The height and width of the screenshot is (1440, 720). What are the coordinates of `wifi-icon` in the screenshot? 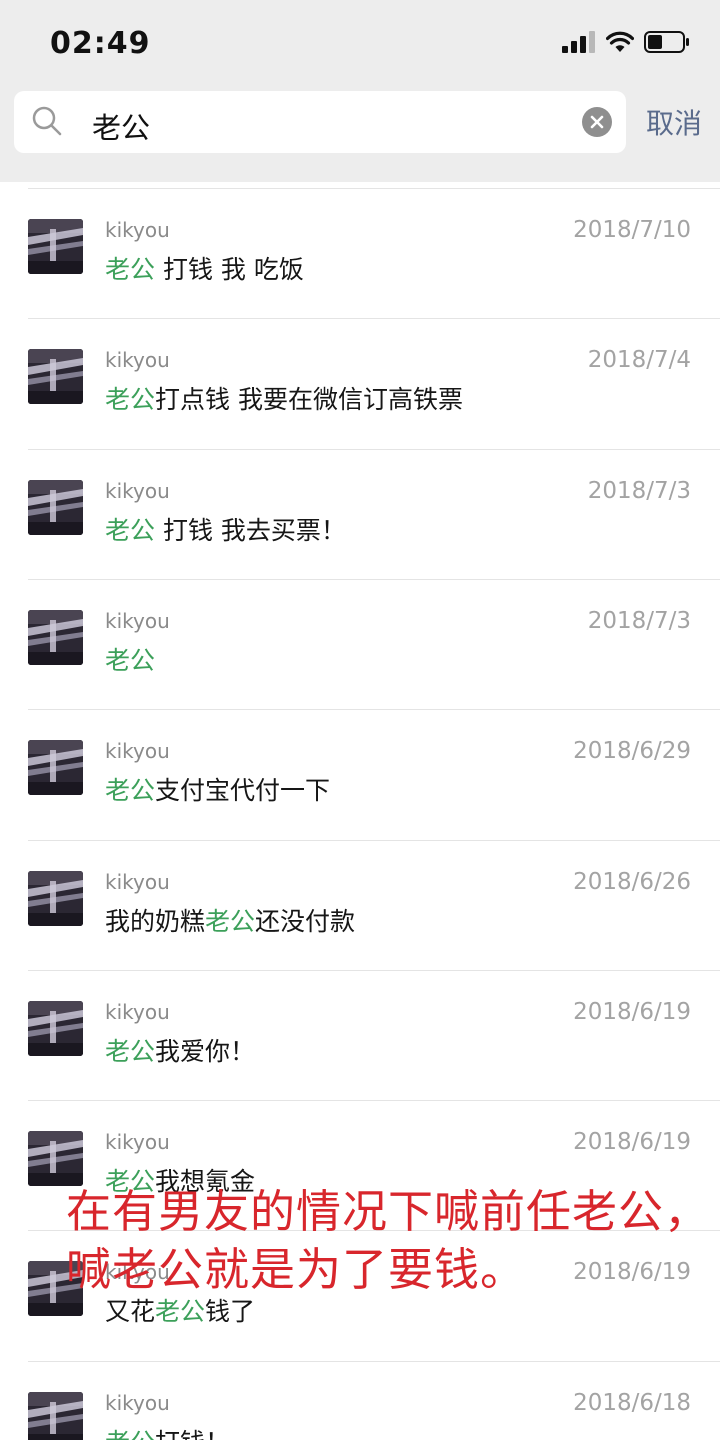 It's located at (620, 41).